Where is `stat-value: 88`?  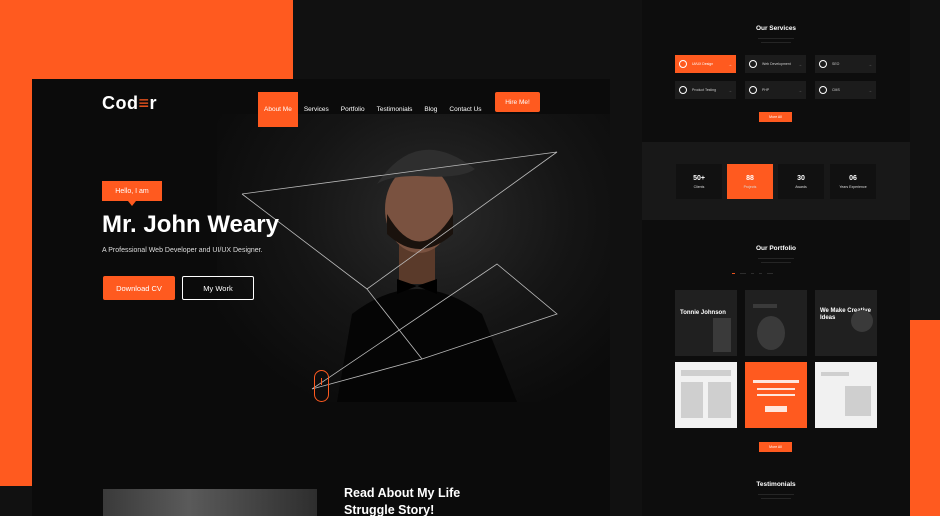
stat-value: 88 is located at coordinates (750, 178).